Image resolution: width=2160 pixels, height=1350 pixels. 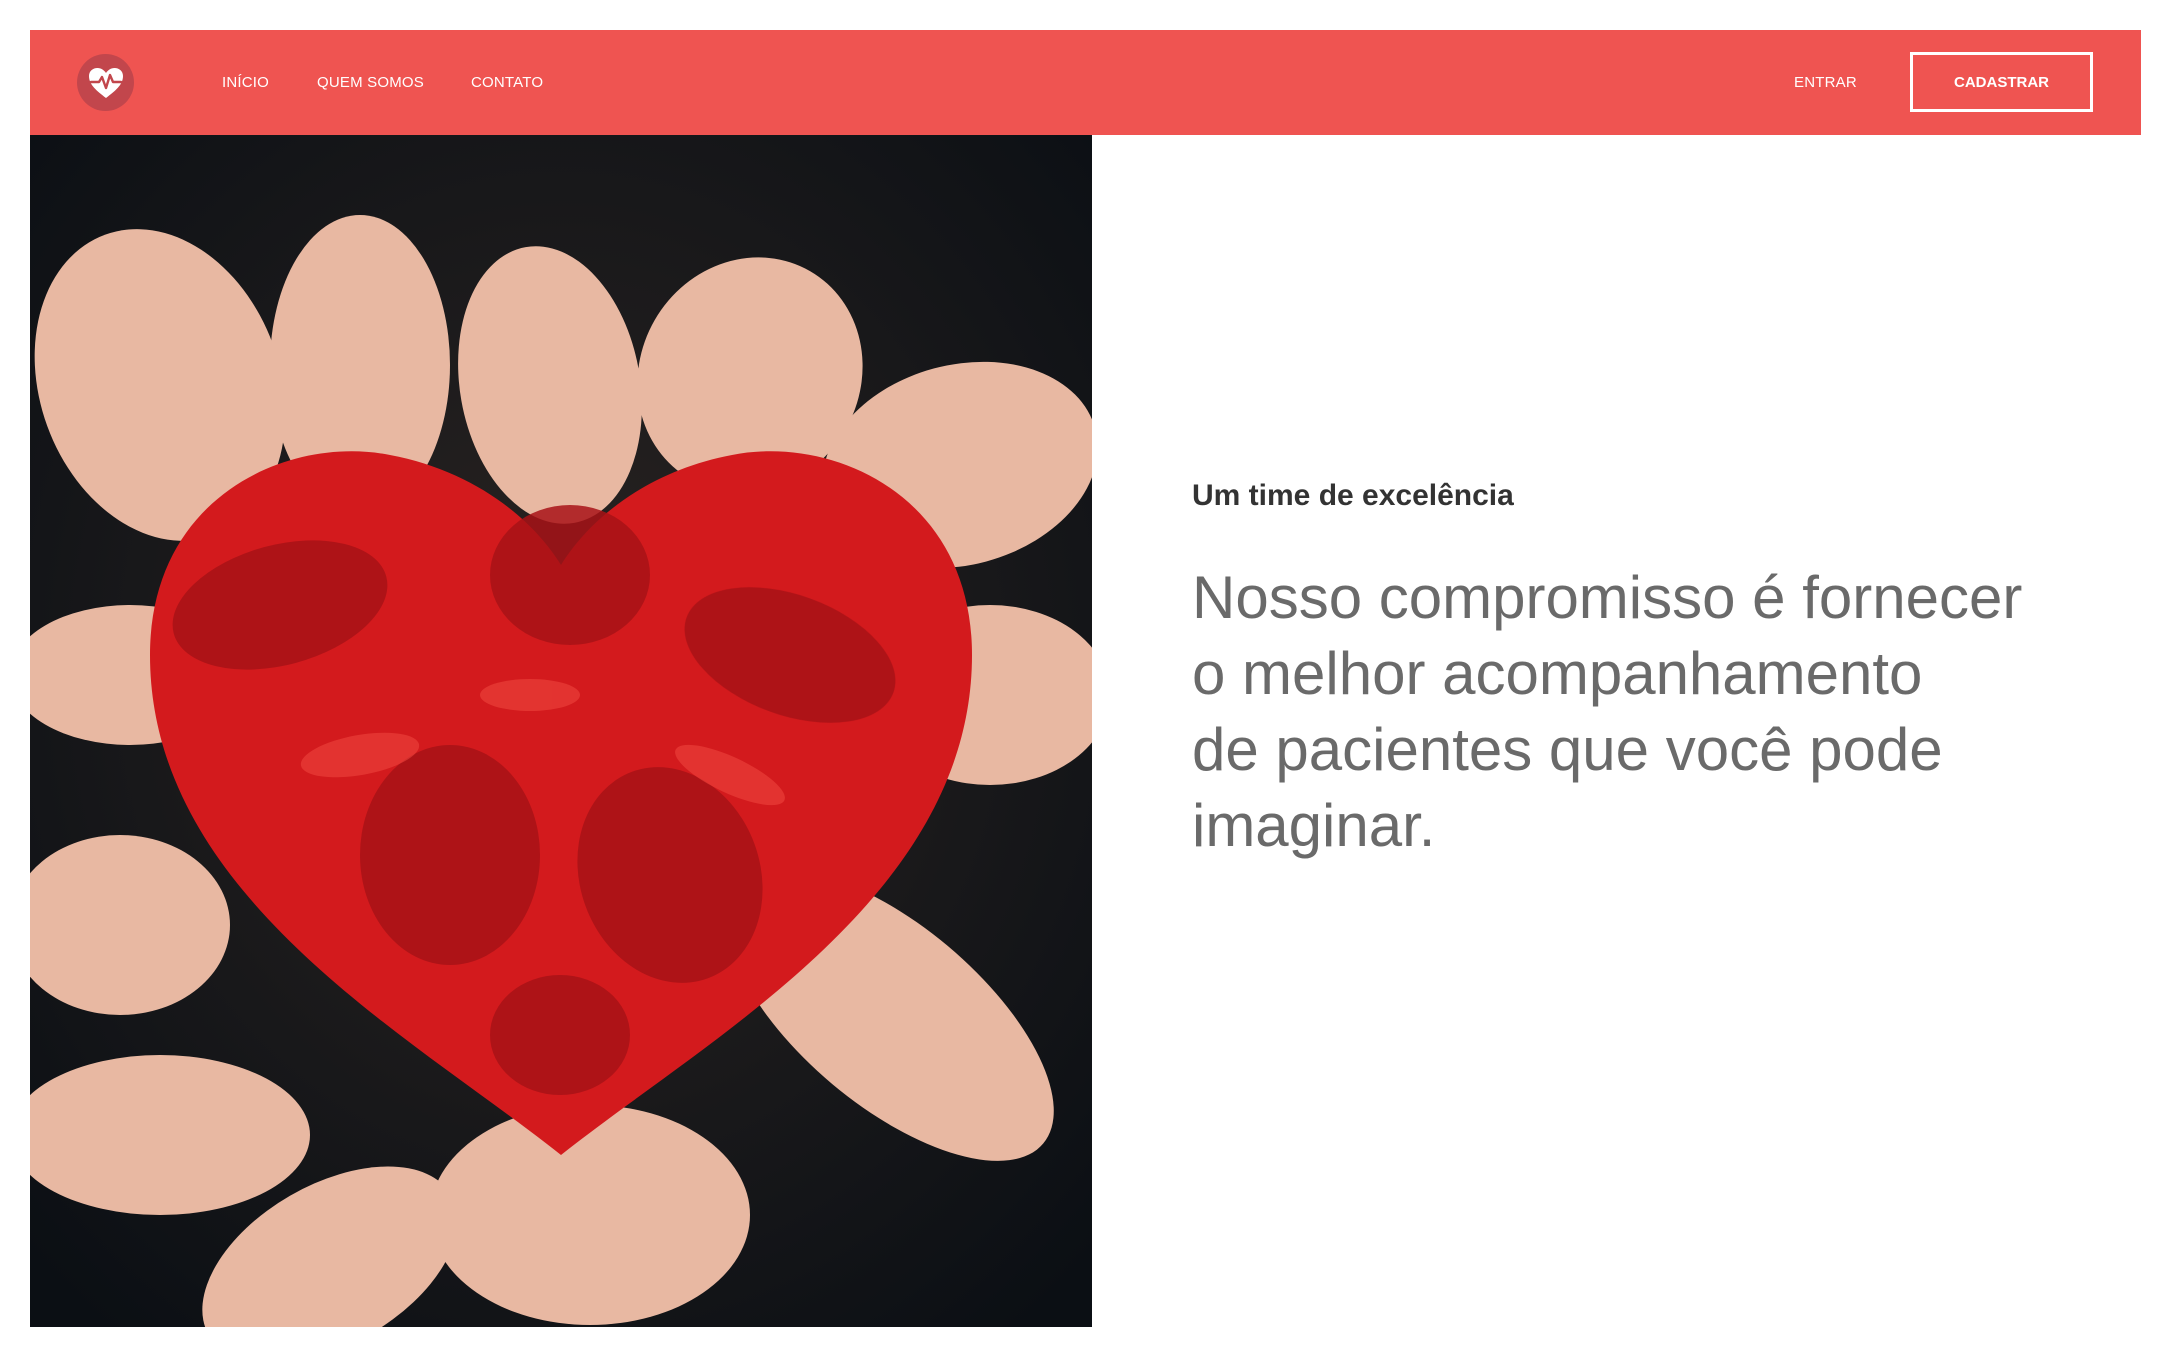 I want to click on nav-link-inicio: INÍCIO, so click(x=245, y=82).